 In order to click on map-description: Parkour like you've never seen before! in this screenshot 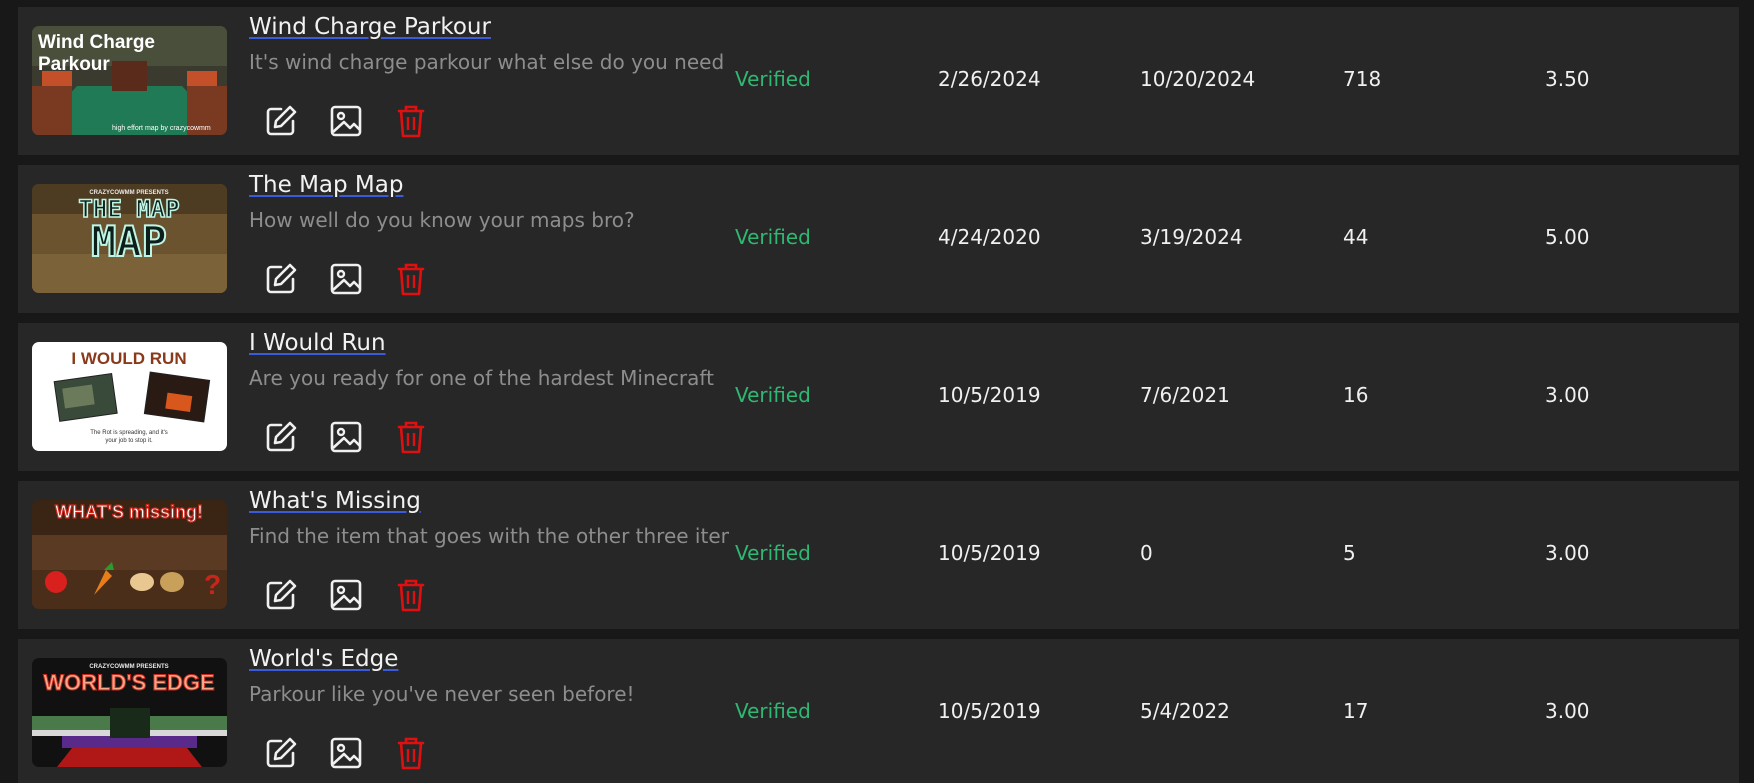, I will do `click(442, 694)`.